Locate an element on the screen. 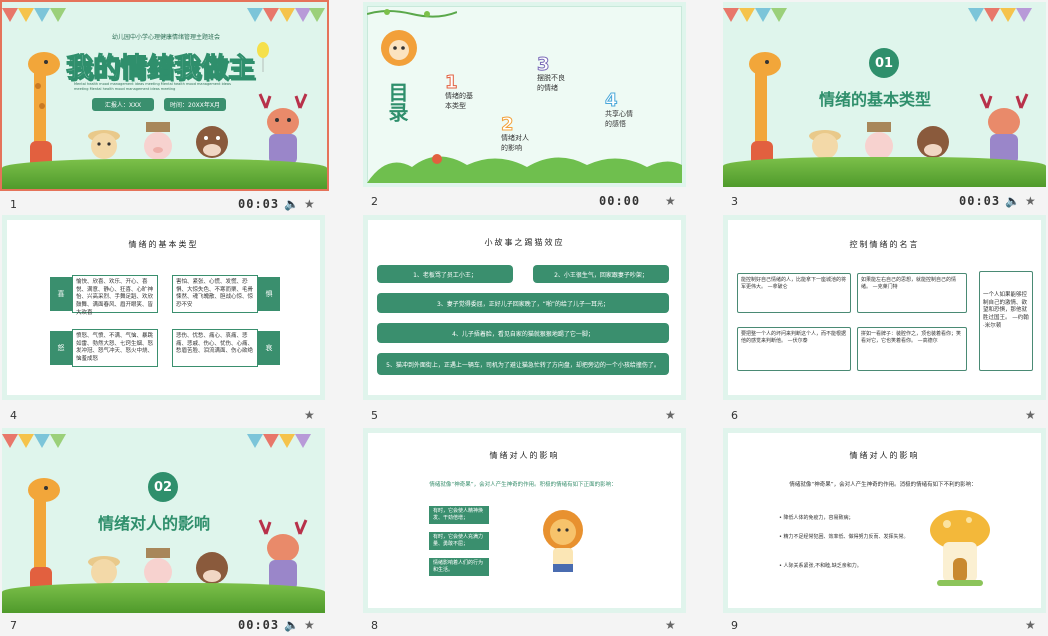  effect-box-2: 有时，它会使人充满力量、勇敢不屈； is located at coordinates (459, 541).